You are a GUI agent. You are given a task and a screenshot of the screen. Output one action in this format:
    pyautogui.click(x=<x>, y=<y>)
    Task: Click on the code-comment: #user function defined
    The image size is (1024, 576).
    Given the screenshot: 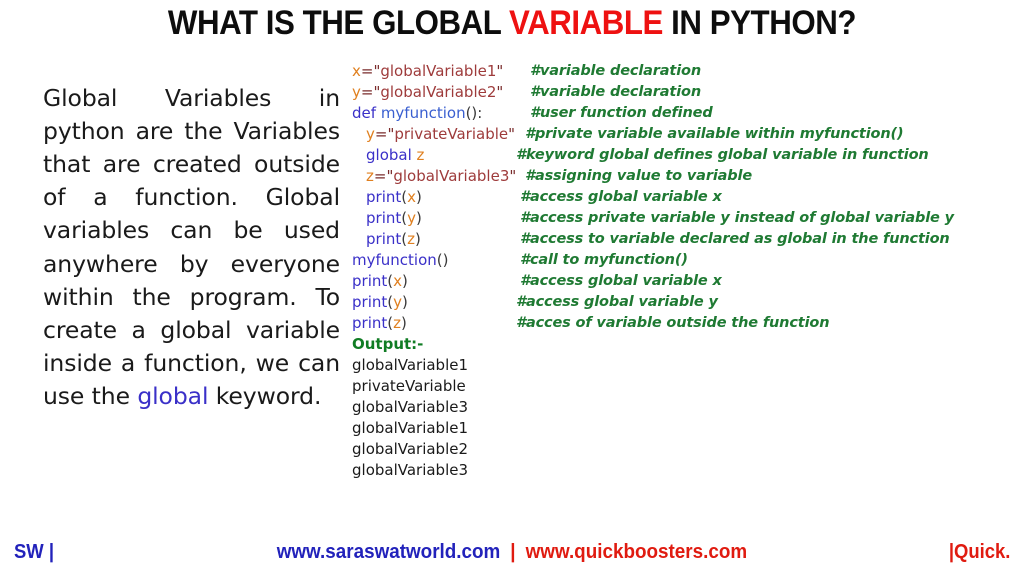 What is the action you would take?
    pyautogui.click(x=621, y=113)
    